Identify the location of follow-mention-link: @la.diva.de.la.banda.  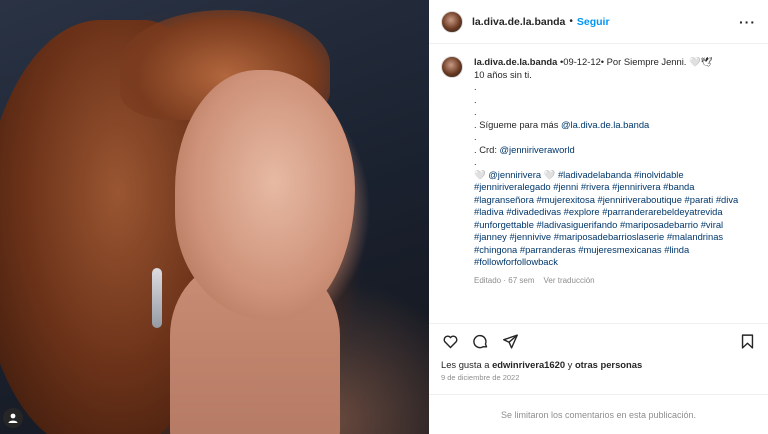
(605, 124).